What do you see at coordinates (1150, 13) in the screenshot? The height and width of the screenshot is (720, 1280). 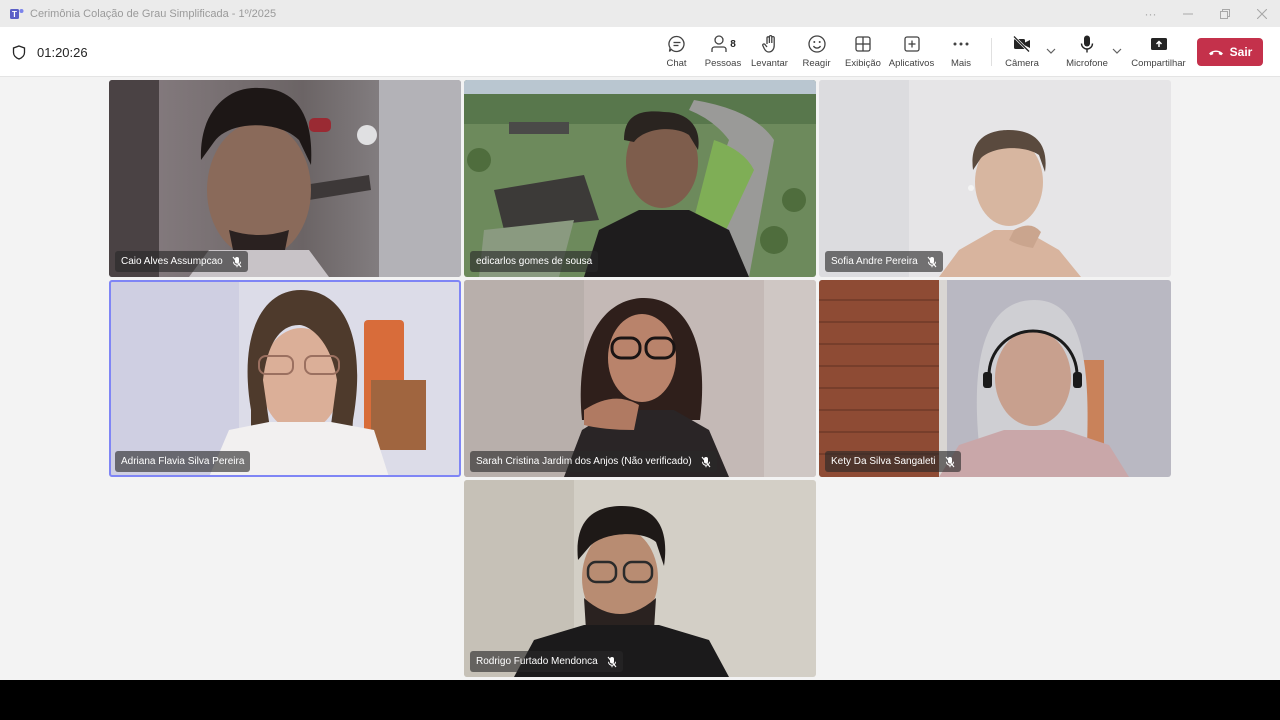 I see `more-icon: ···` at bounding box center [1150, 13].